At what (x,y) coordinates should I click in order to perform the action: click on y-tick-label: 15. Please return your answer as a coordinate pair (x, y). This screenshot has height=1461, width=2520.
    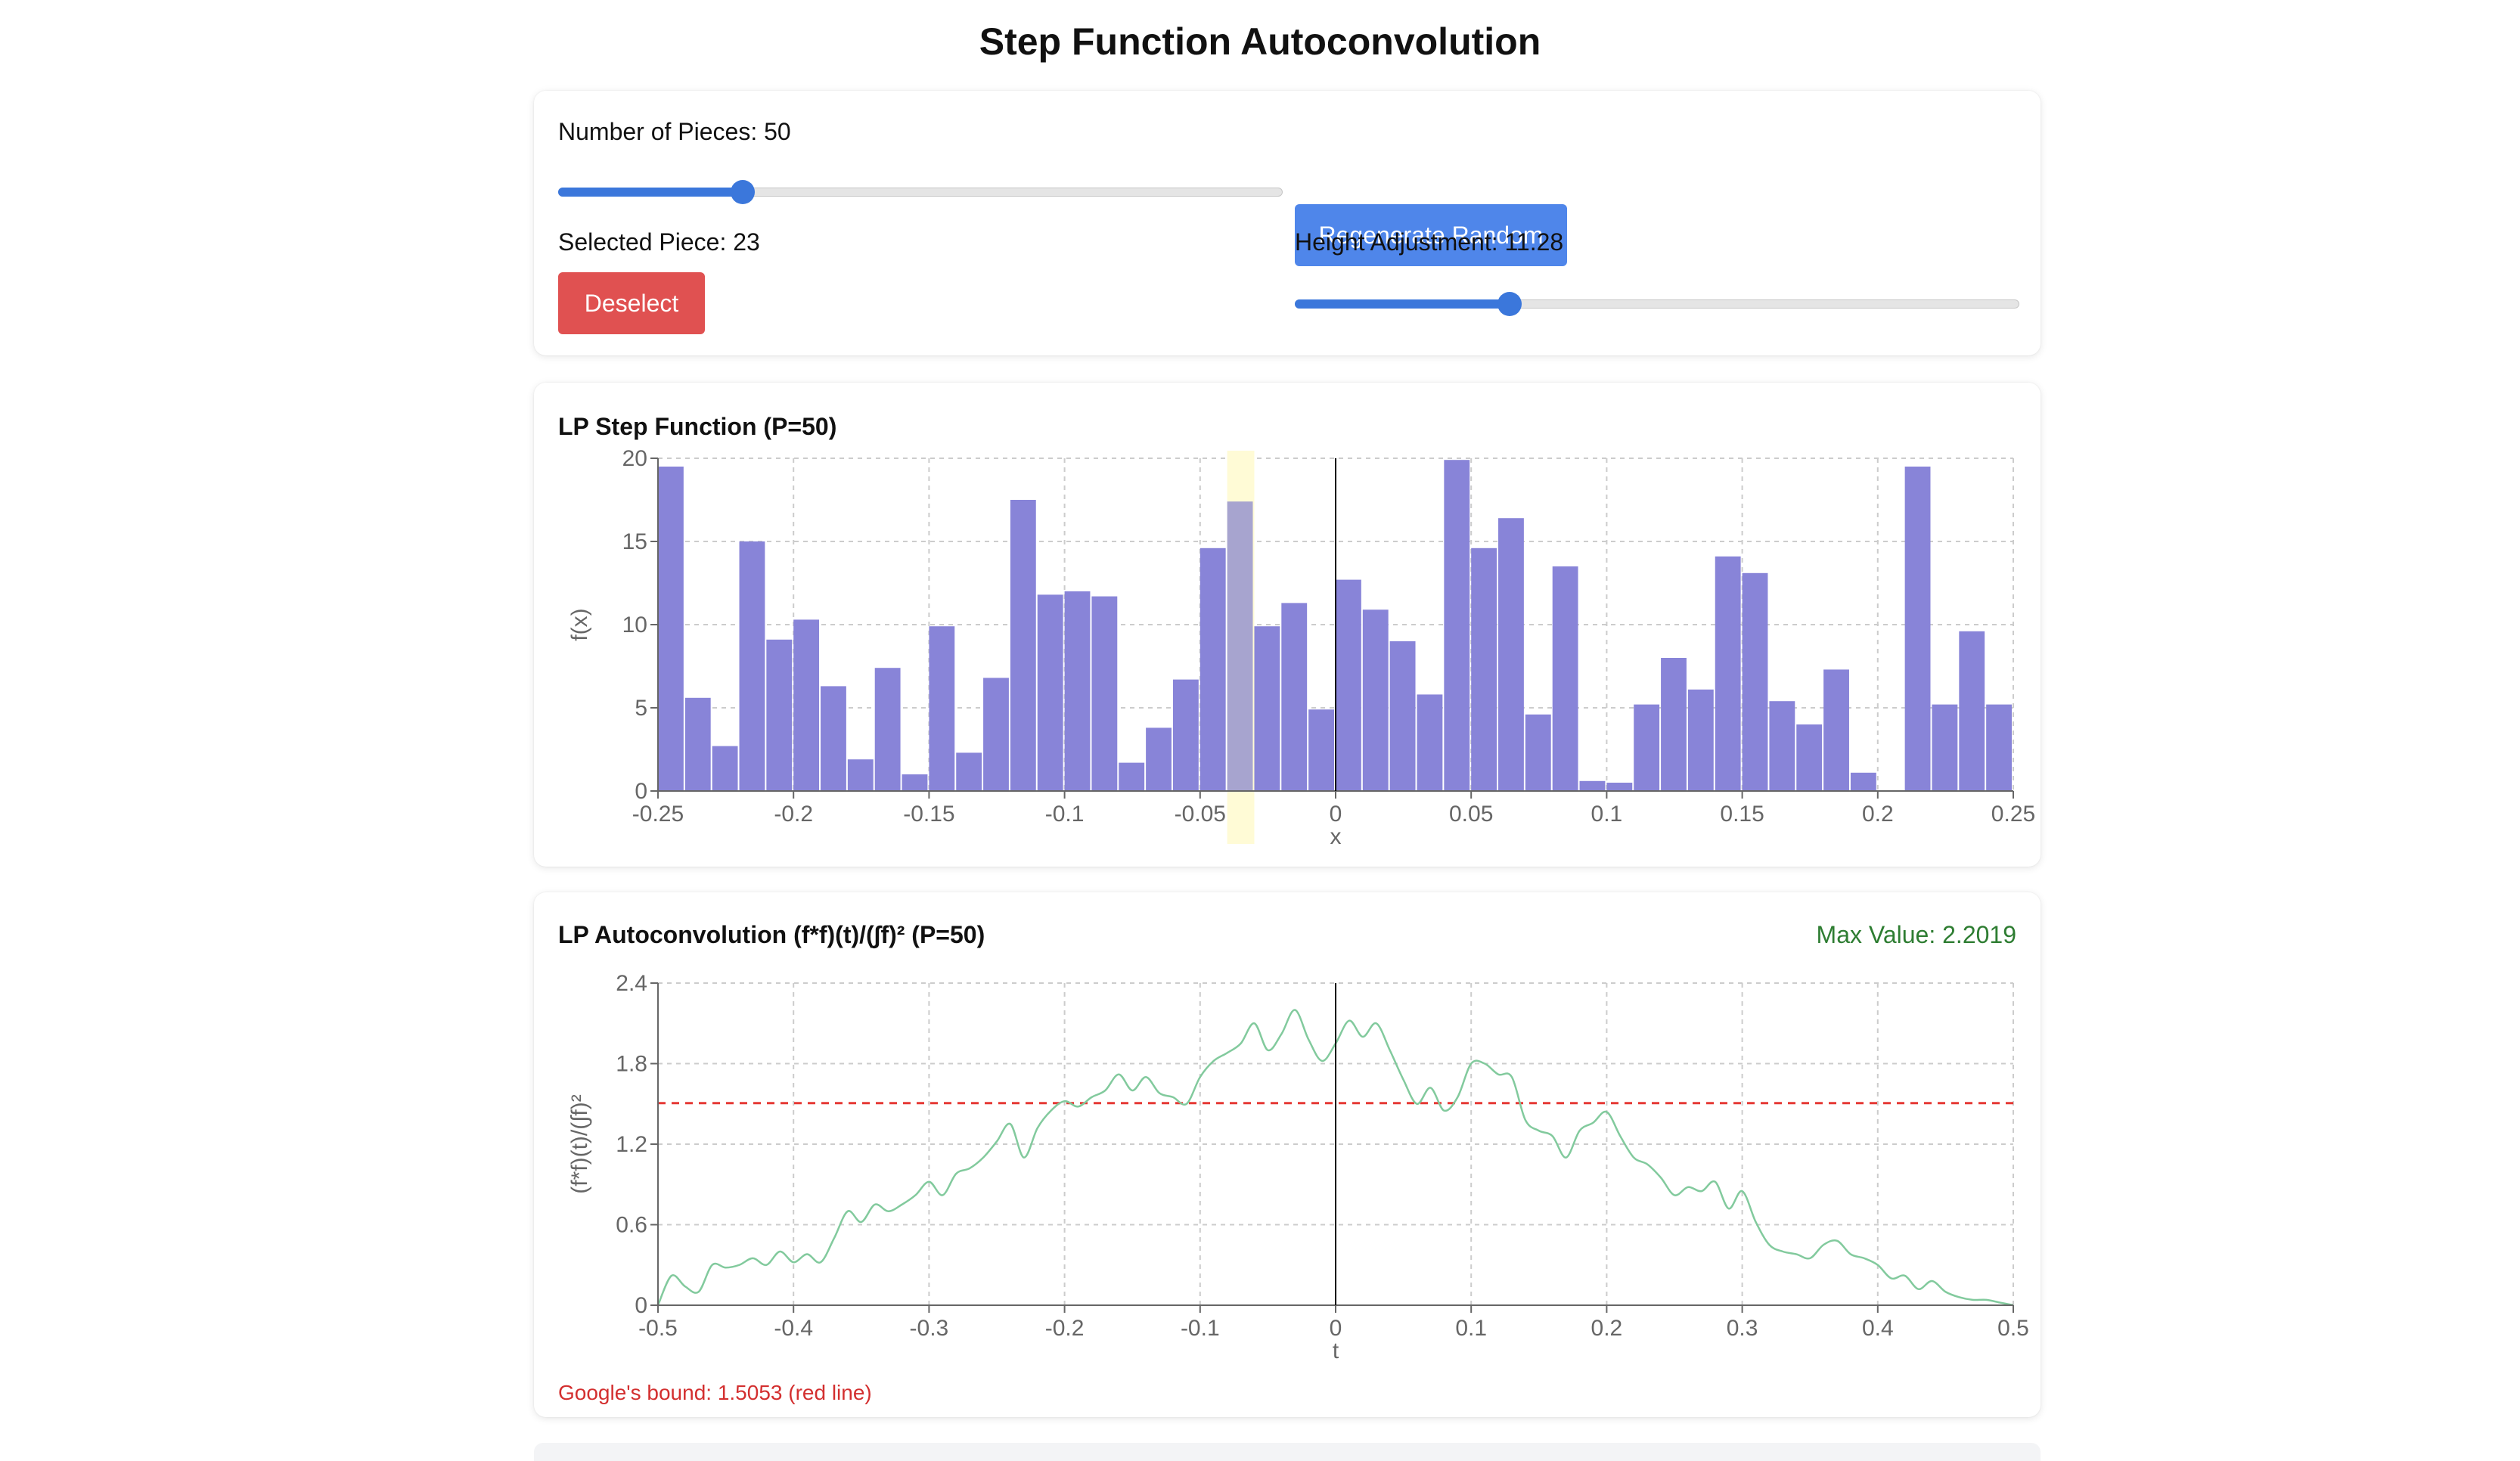
    Looking at the image, I should click on (634, 541).